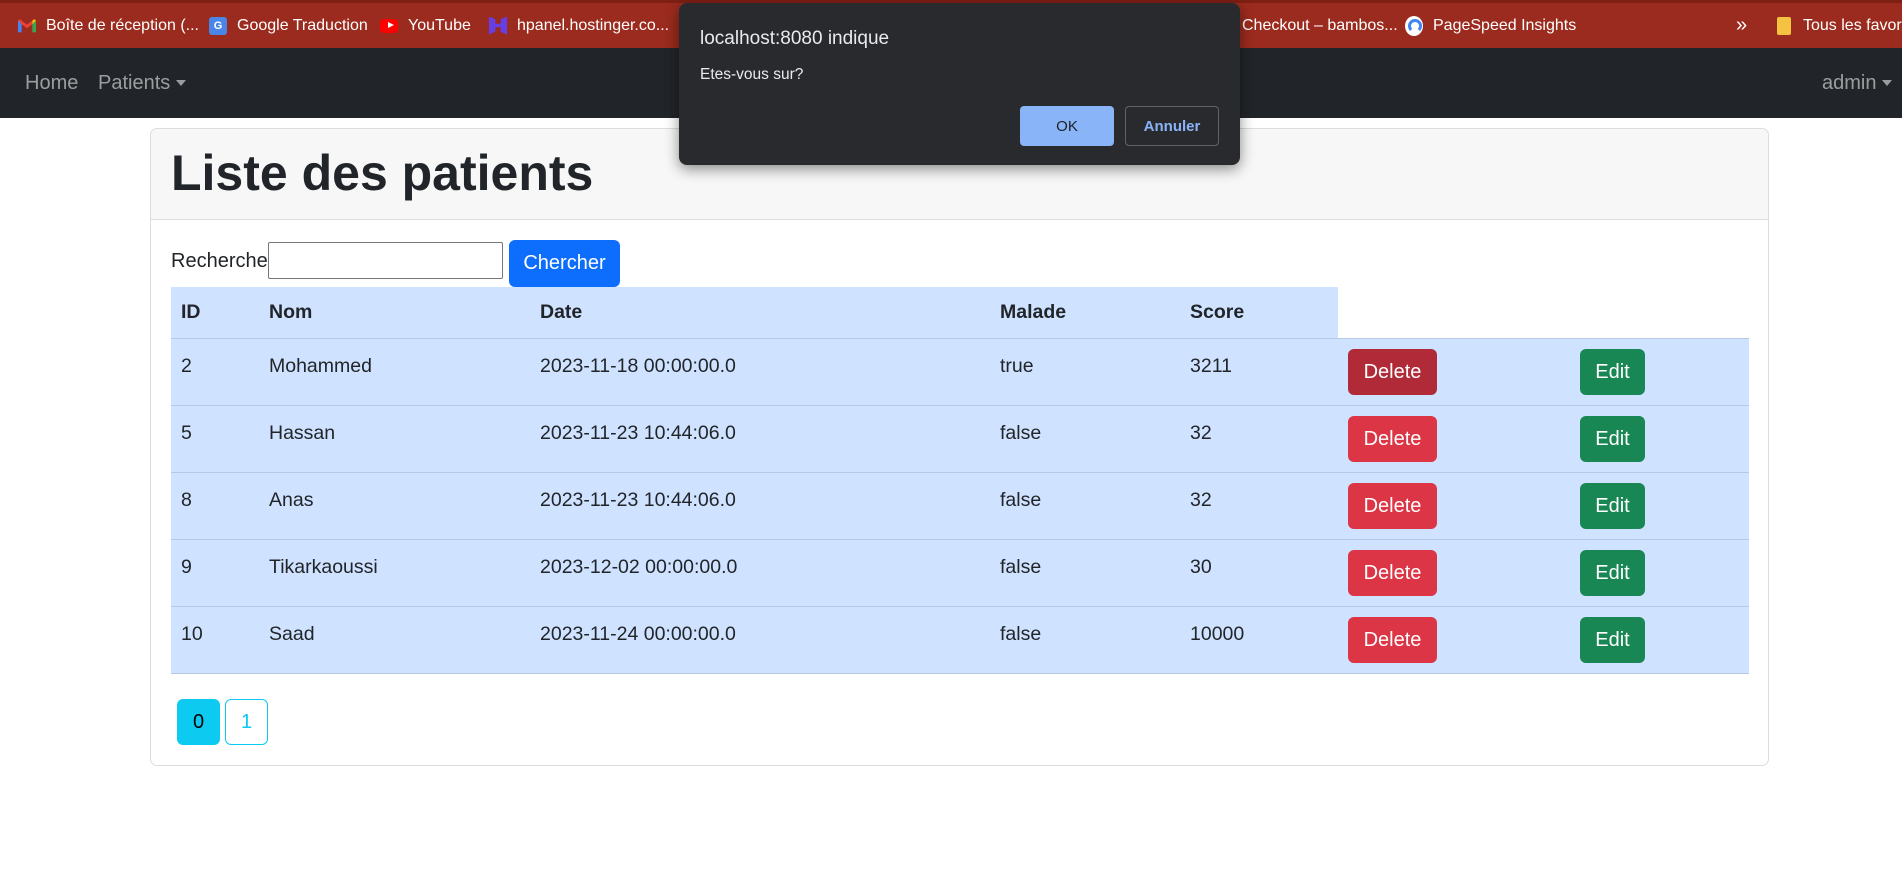 The image size is (1902, 877). What do you see at coordinates (215, 313) in the screenshot?
I see `column-header-id: ID` at bounding box center [215, 313].